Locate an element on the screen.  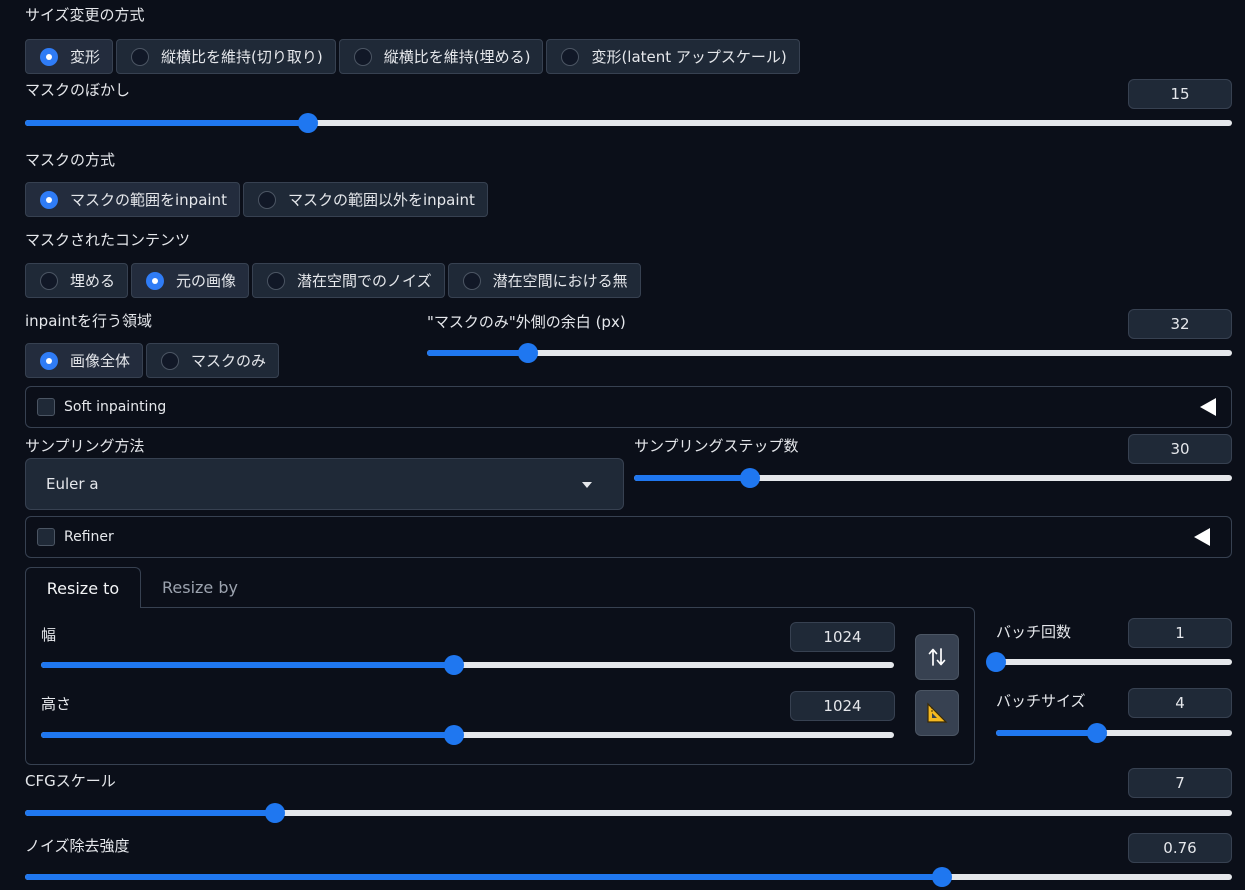
mask-mode-label: マスクの方式 is located at coordinates (70, 160).